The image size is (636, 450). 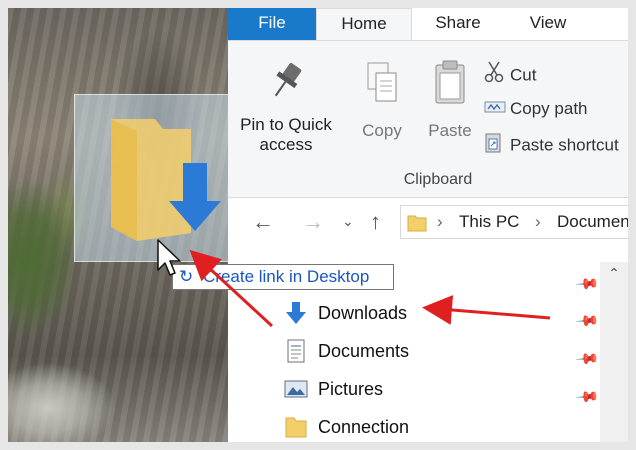 What do you see at coordinates (351, 389) in the screenshot?
I see `item-label: Pictures` at bounding box center [351, 389].